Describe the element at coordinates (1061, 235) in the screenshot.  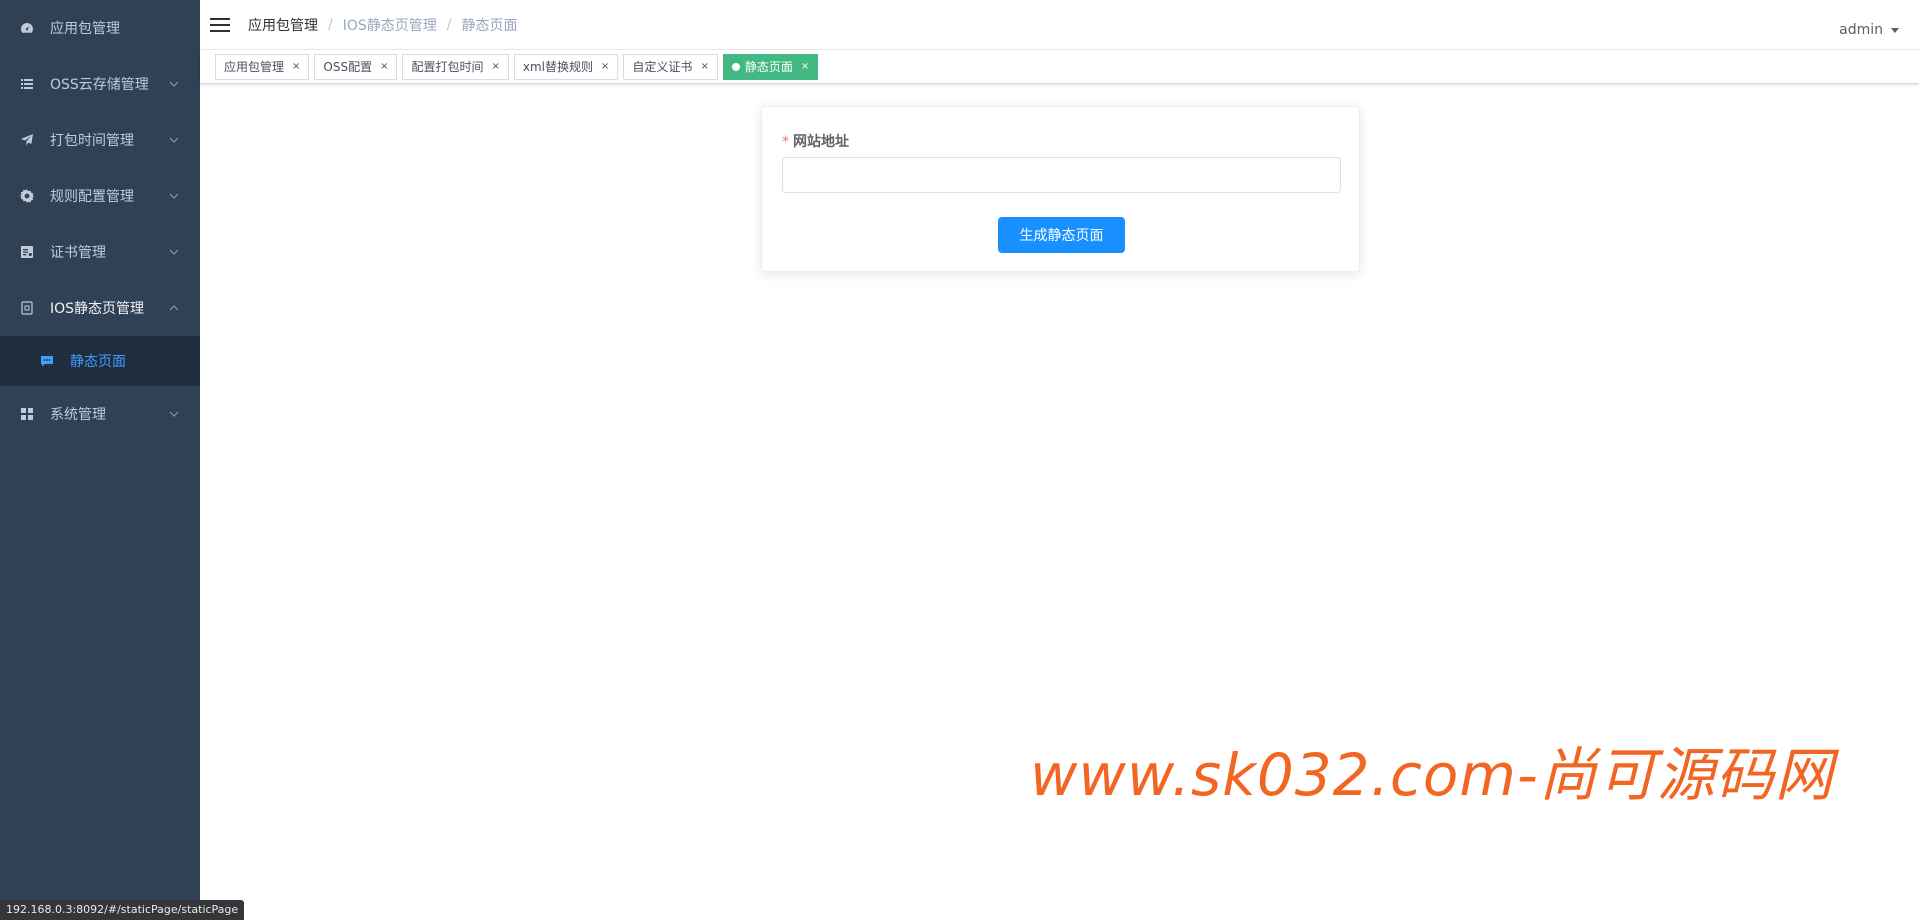
I see `generate-static-page-button: 生成静态页面` at that location.